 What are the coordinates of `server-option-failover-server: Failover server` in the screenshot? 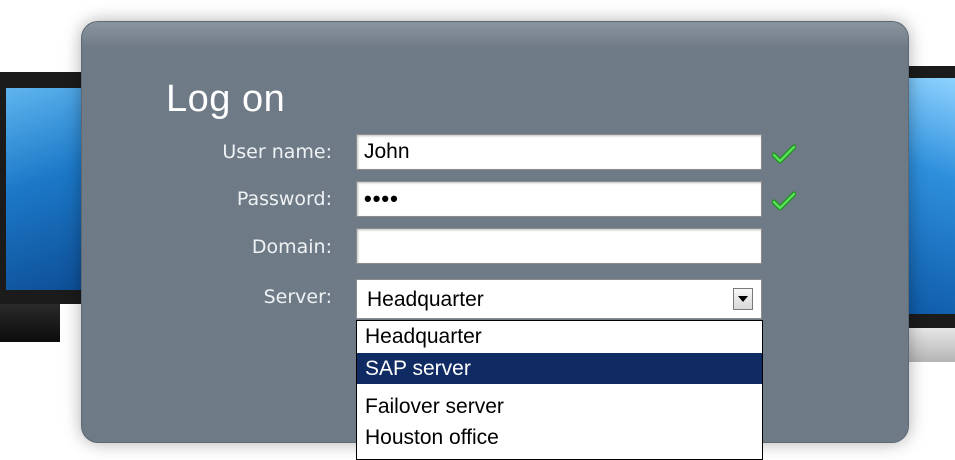 It's located at (559, 406).